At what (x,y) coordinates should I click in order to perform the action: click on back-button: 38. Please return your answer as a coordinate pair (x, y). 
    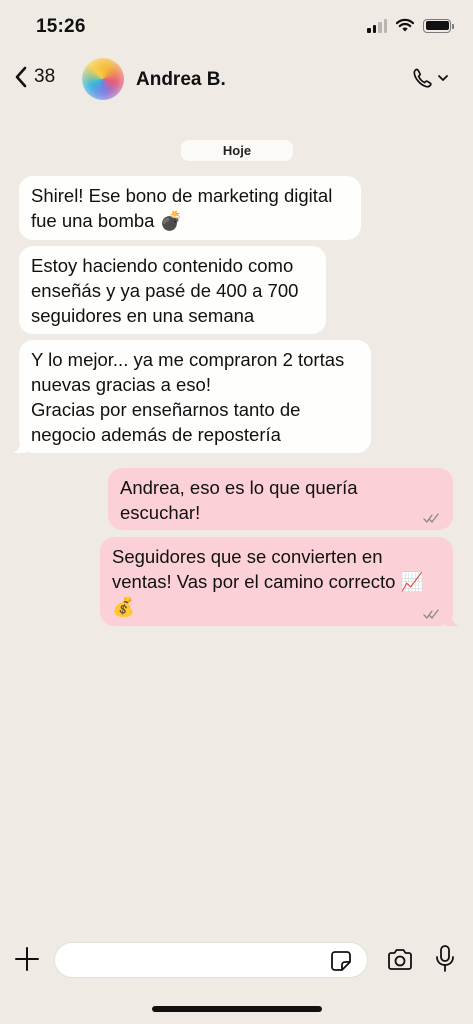
    Looking at the image, I should click on (34, 77).